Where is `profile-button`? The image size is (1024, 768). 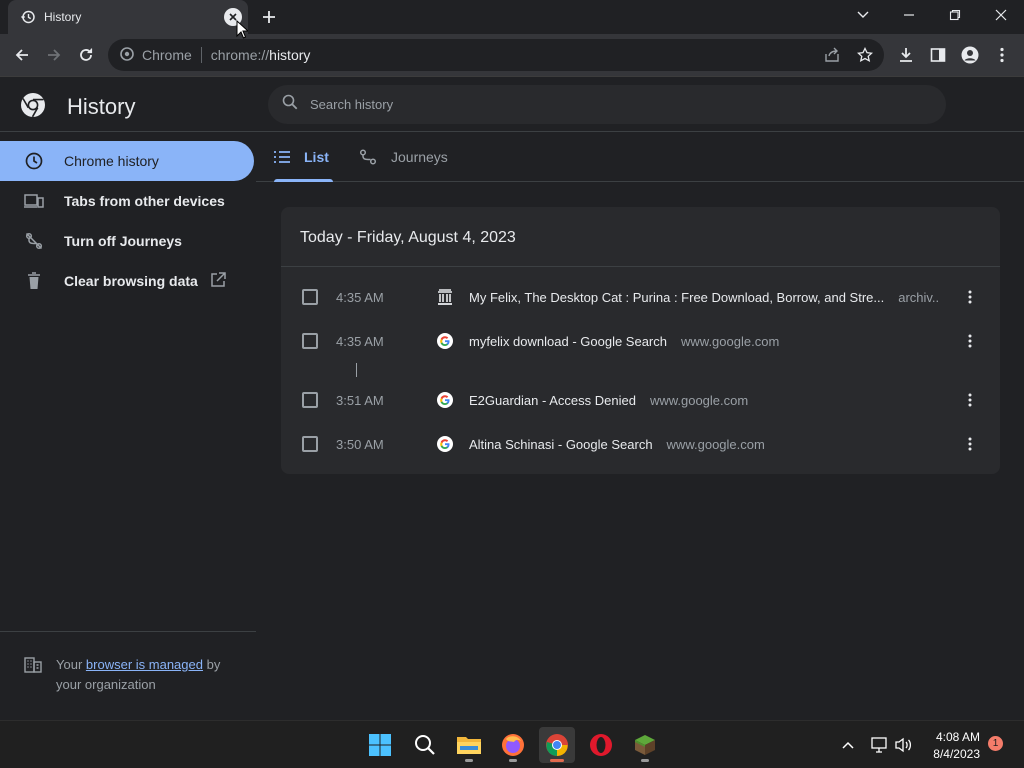
profile-button is located at coordinates (970, 55).